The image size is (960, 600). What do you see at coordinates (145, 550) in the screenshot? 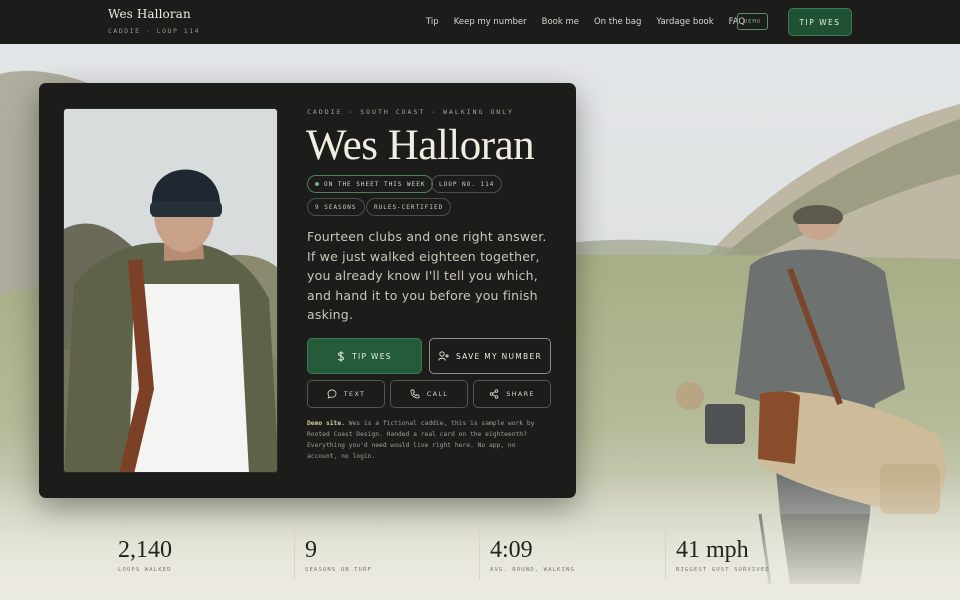
I see `stat-value: 2,140` at bounding box center [145, 550].